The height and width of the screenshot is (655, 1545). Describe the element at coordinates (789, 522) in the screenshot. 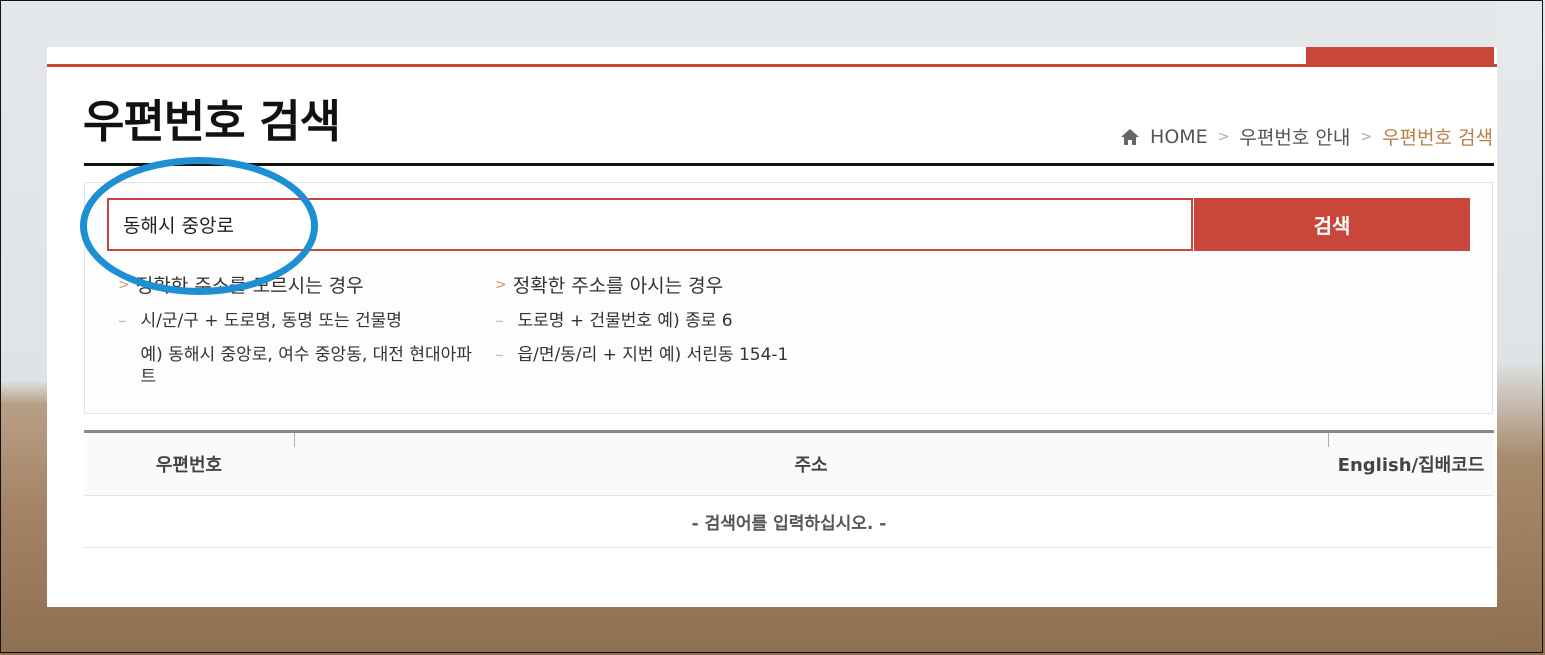

I see `table-empty-message: - 검색어를 입력하십시오. -` at that location.